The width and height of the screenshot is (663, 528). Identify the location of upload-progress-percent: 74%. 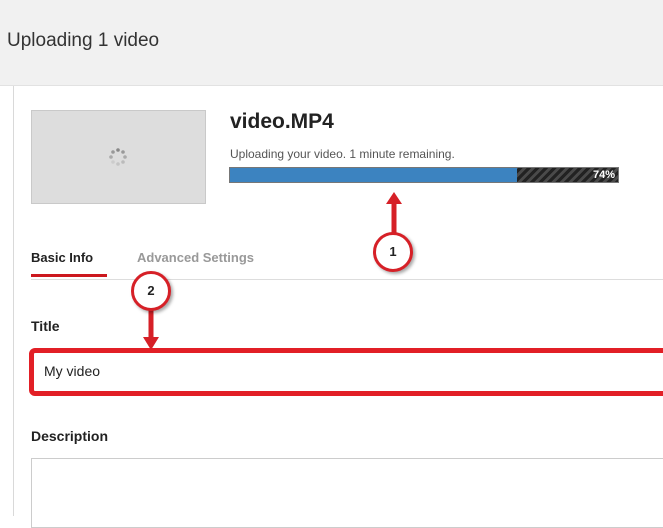
(603, 175).